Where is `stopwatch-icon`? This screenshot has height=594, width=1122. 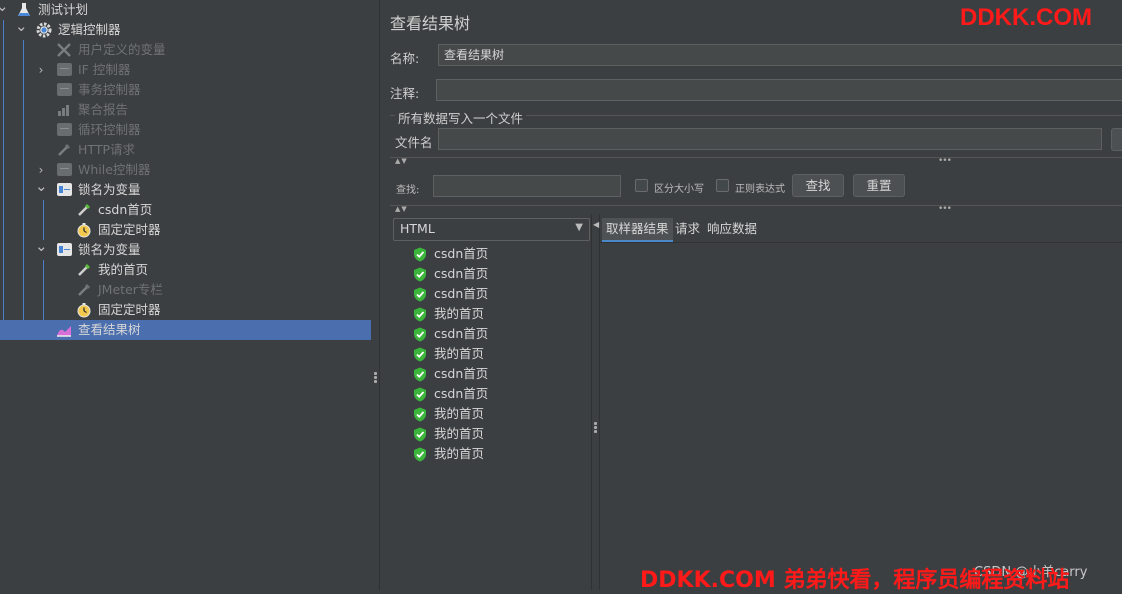 stopwatch-icon is located at coordinates (84, 230).